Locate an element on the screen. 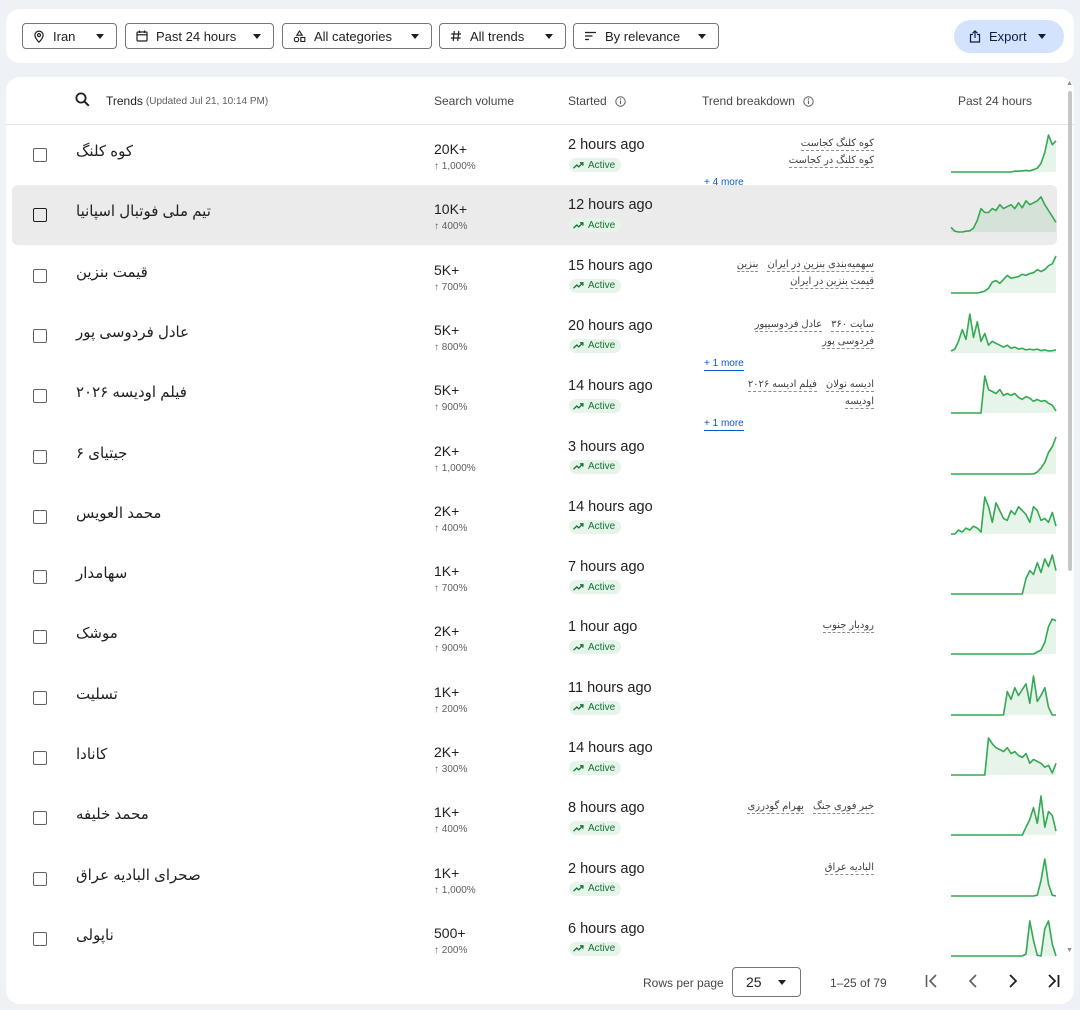 The height and width of the screenshot is (1010, 1080). shapes-icon is located at coordinates (299, 35).